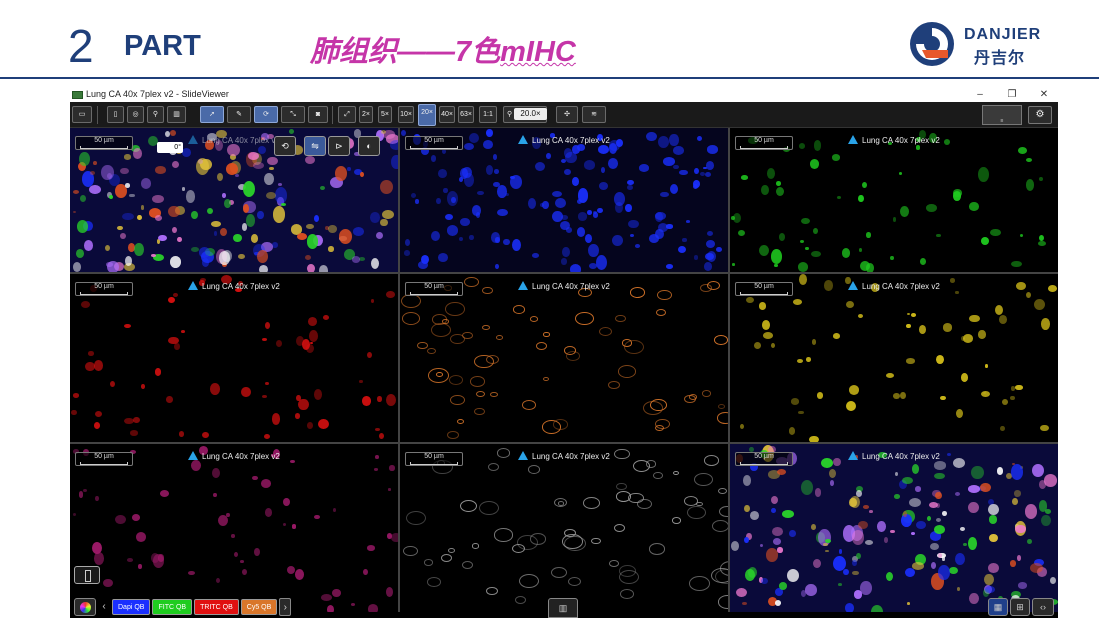 This screenshot has width=1099, height=625. I want to click on minimize-button: –, so click(980, 95).